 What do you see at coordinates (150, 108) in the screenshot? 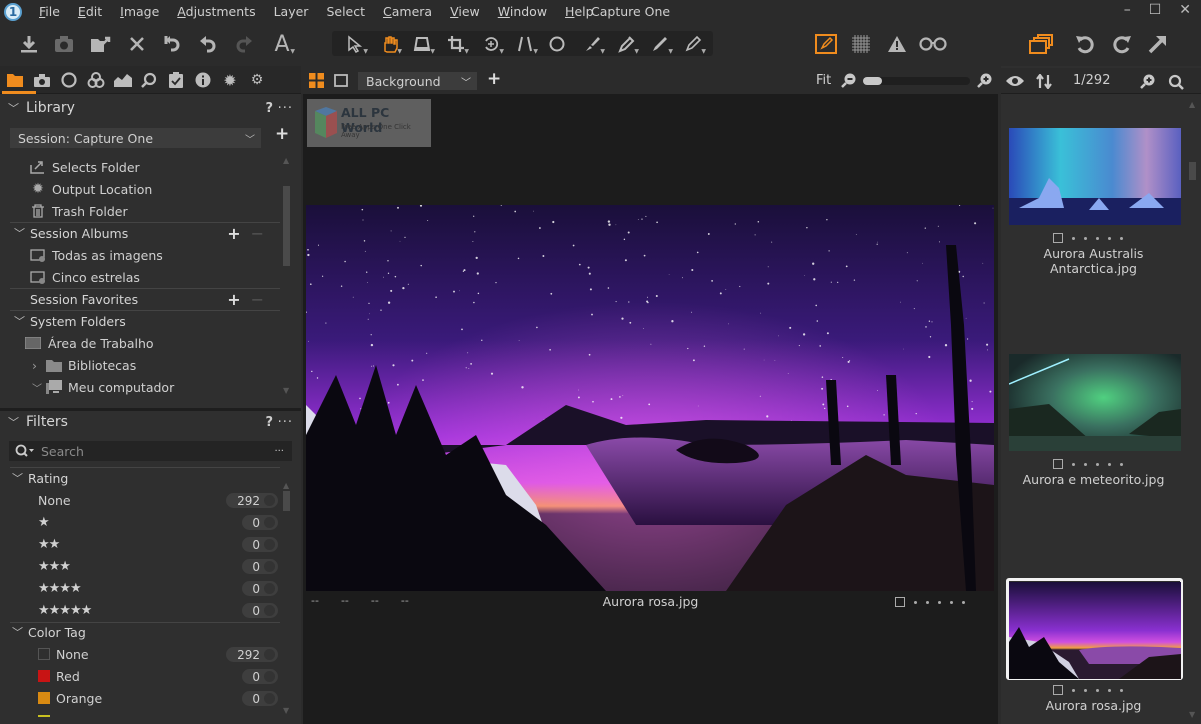
I see `library-header: ﹀ Library ? ···` at bounding box center [150, 108].